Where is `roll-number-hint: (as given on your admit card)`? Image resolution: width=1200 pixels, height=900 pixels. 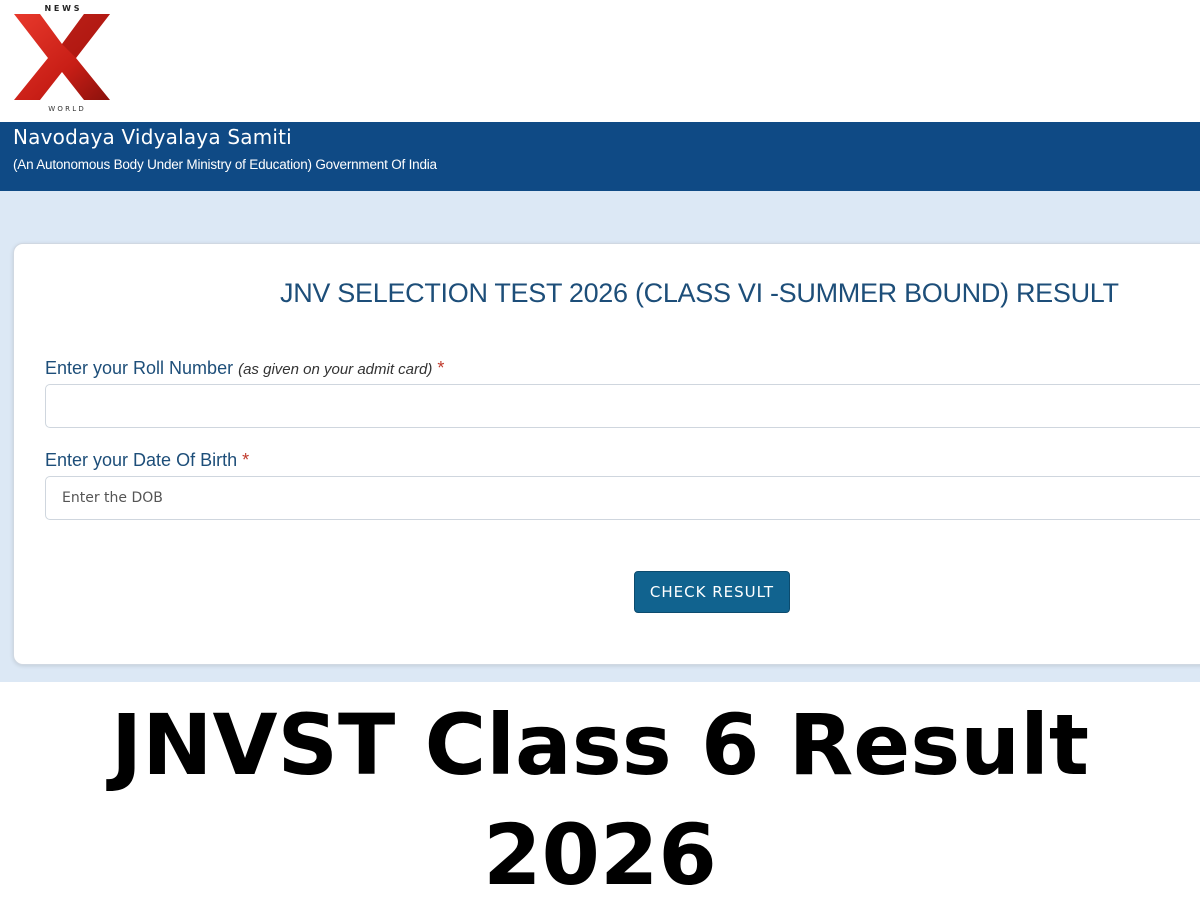 roll-number-hint: (as given on your admit card) is located at coordinates (335, 369).